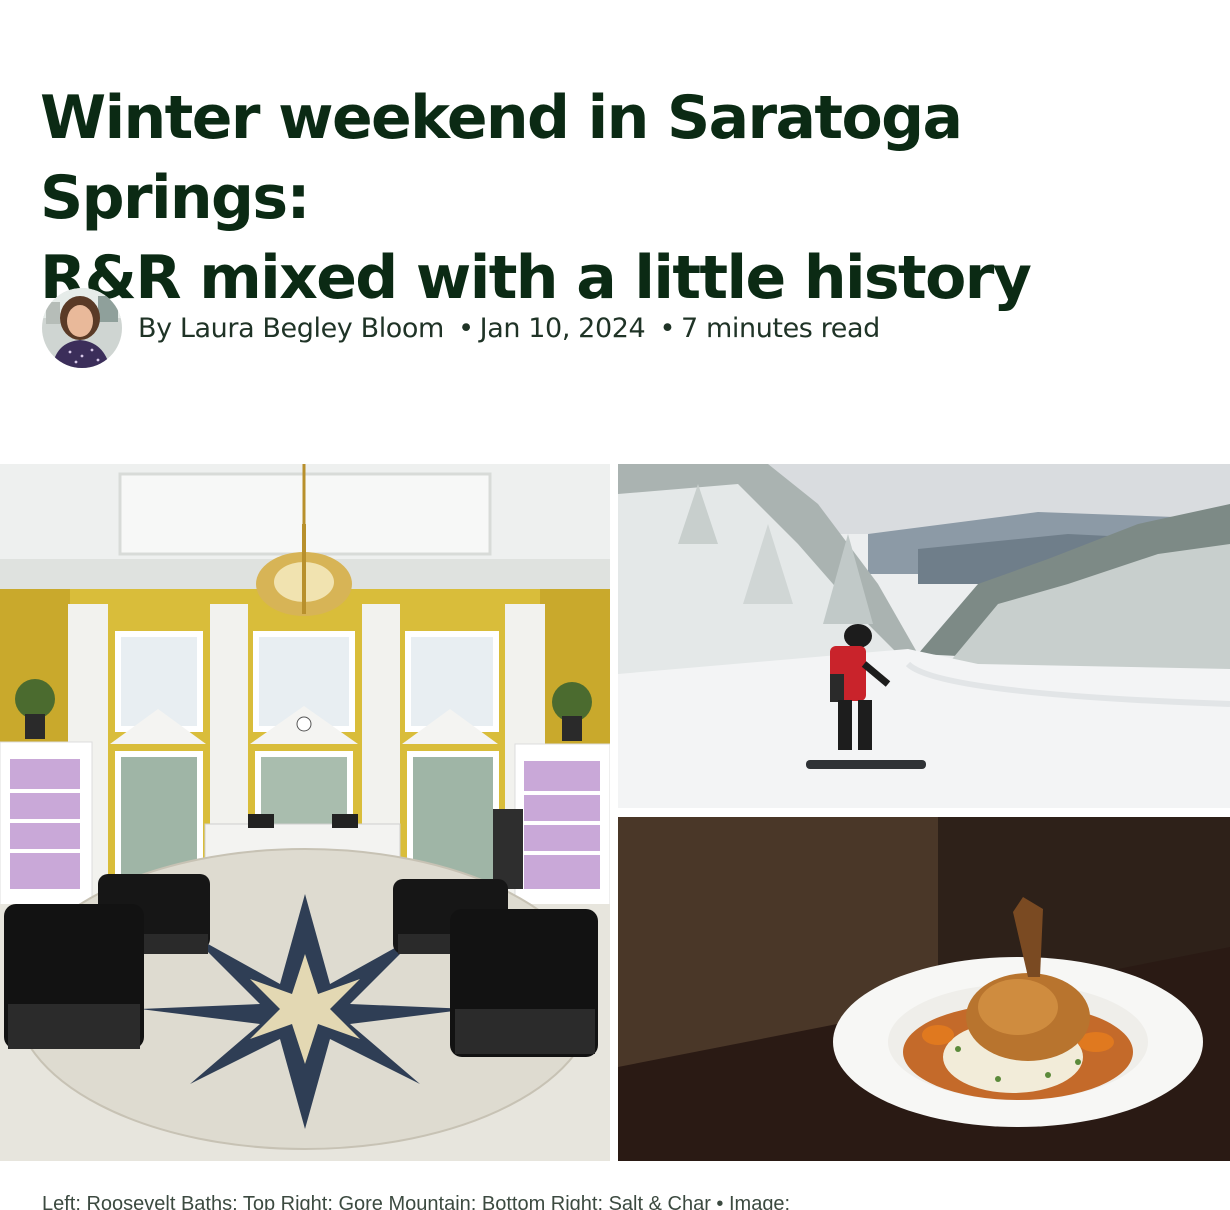  Describe the element at coordinates (312, 328) in the screenshot. I see `author-name-link: Laura Begley Bloom` at that location.